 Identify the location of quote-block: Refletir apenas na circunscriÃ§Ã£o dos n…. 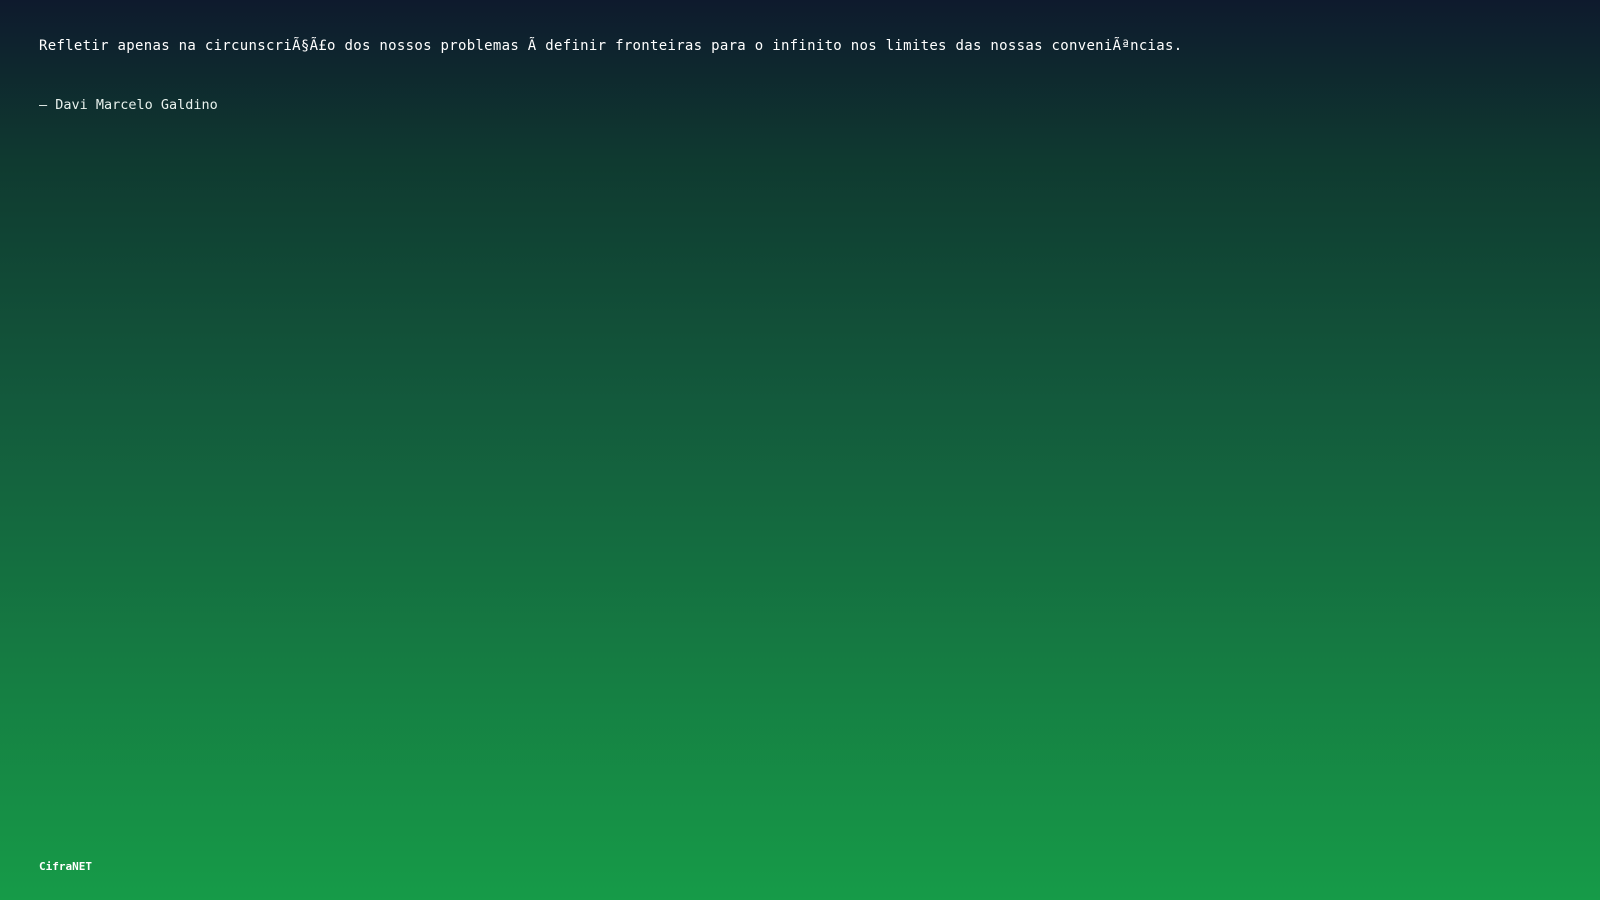
(800, 75).